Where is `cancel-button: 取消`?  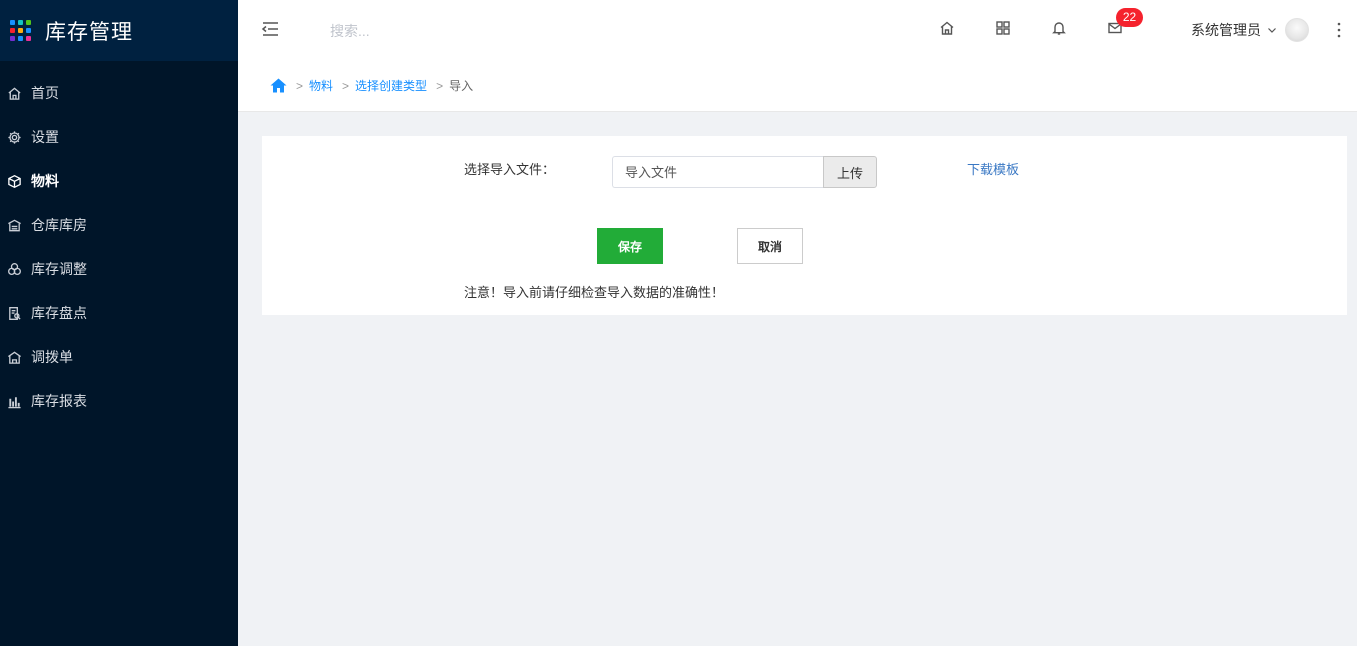
cancel-button: 取消 is located at coordinates (770, 246).